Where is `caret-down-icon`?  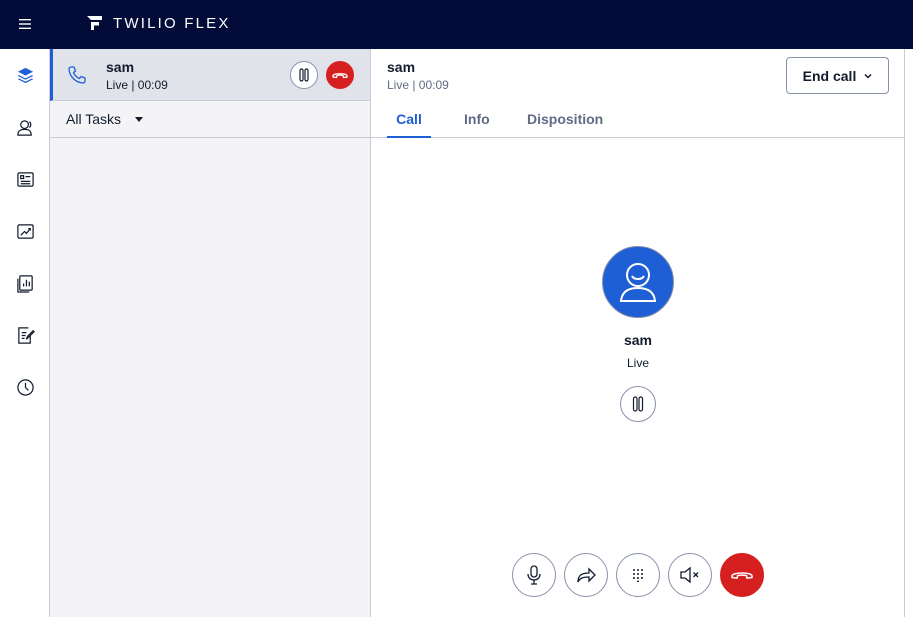 caret-down-icon is located at coordinates (138, 119).